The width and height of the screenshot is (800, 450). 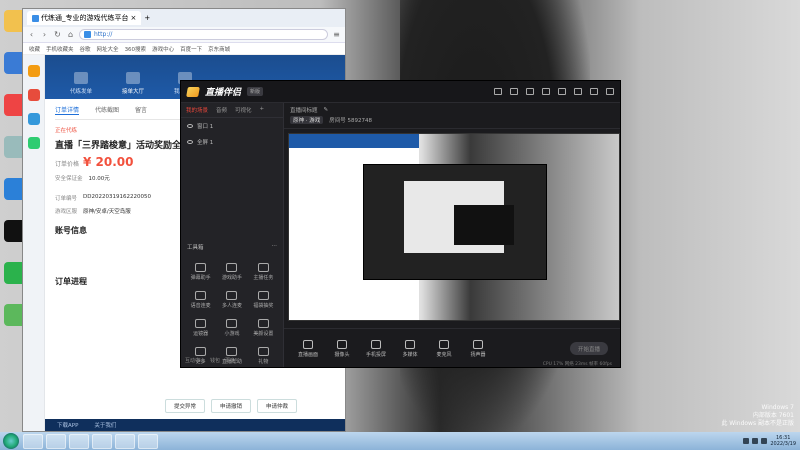 I want to click on tool-item: 游戏助手, so click(x=231, y=272).